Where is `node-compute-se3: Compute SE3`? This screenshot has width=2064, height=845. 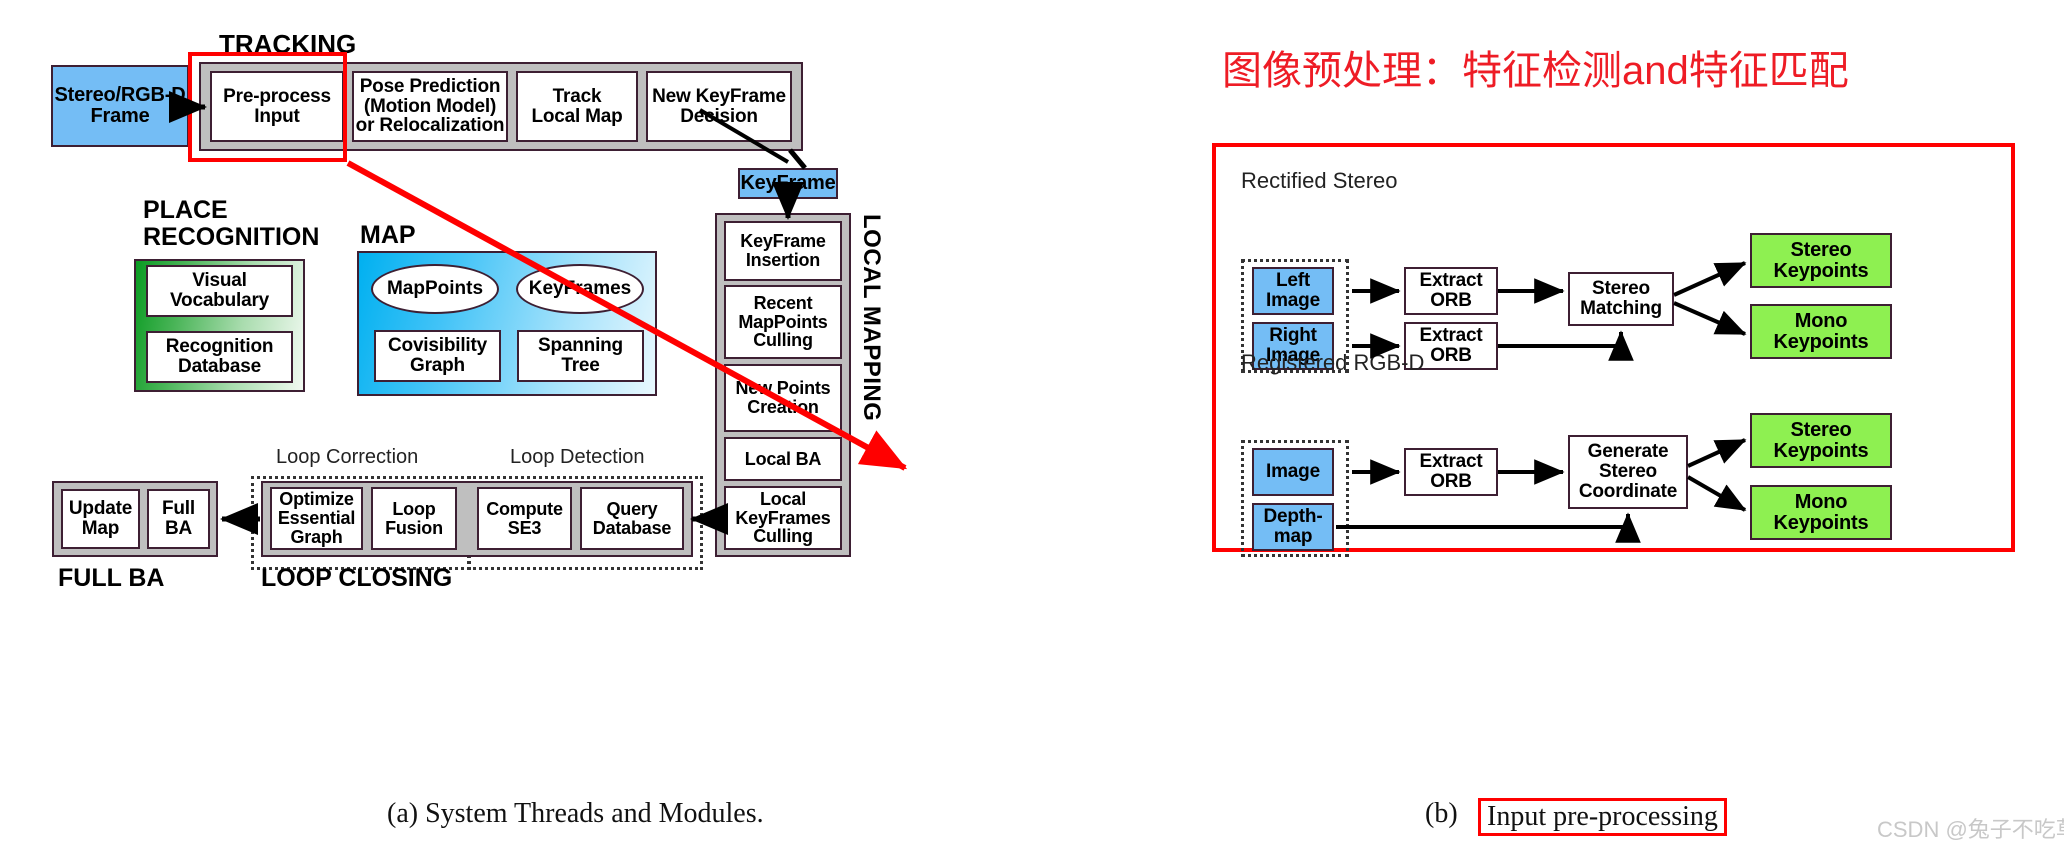 node-compute-se3: Compute SE3 is located at coordinates (524, 518).